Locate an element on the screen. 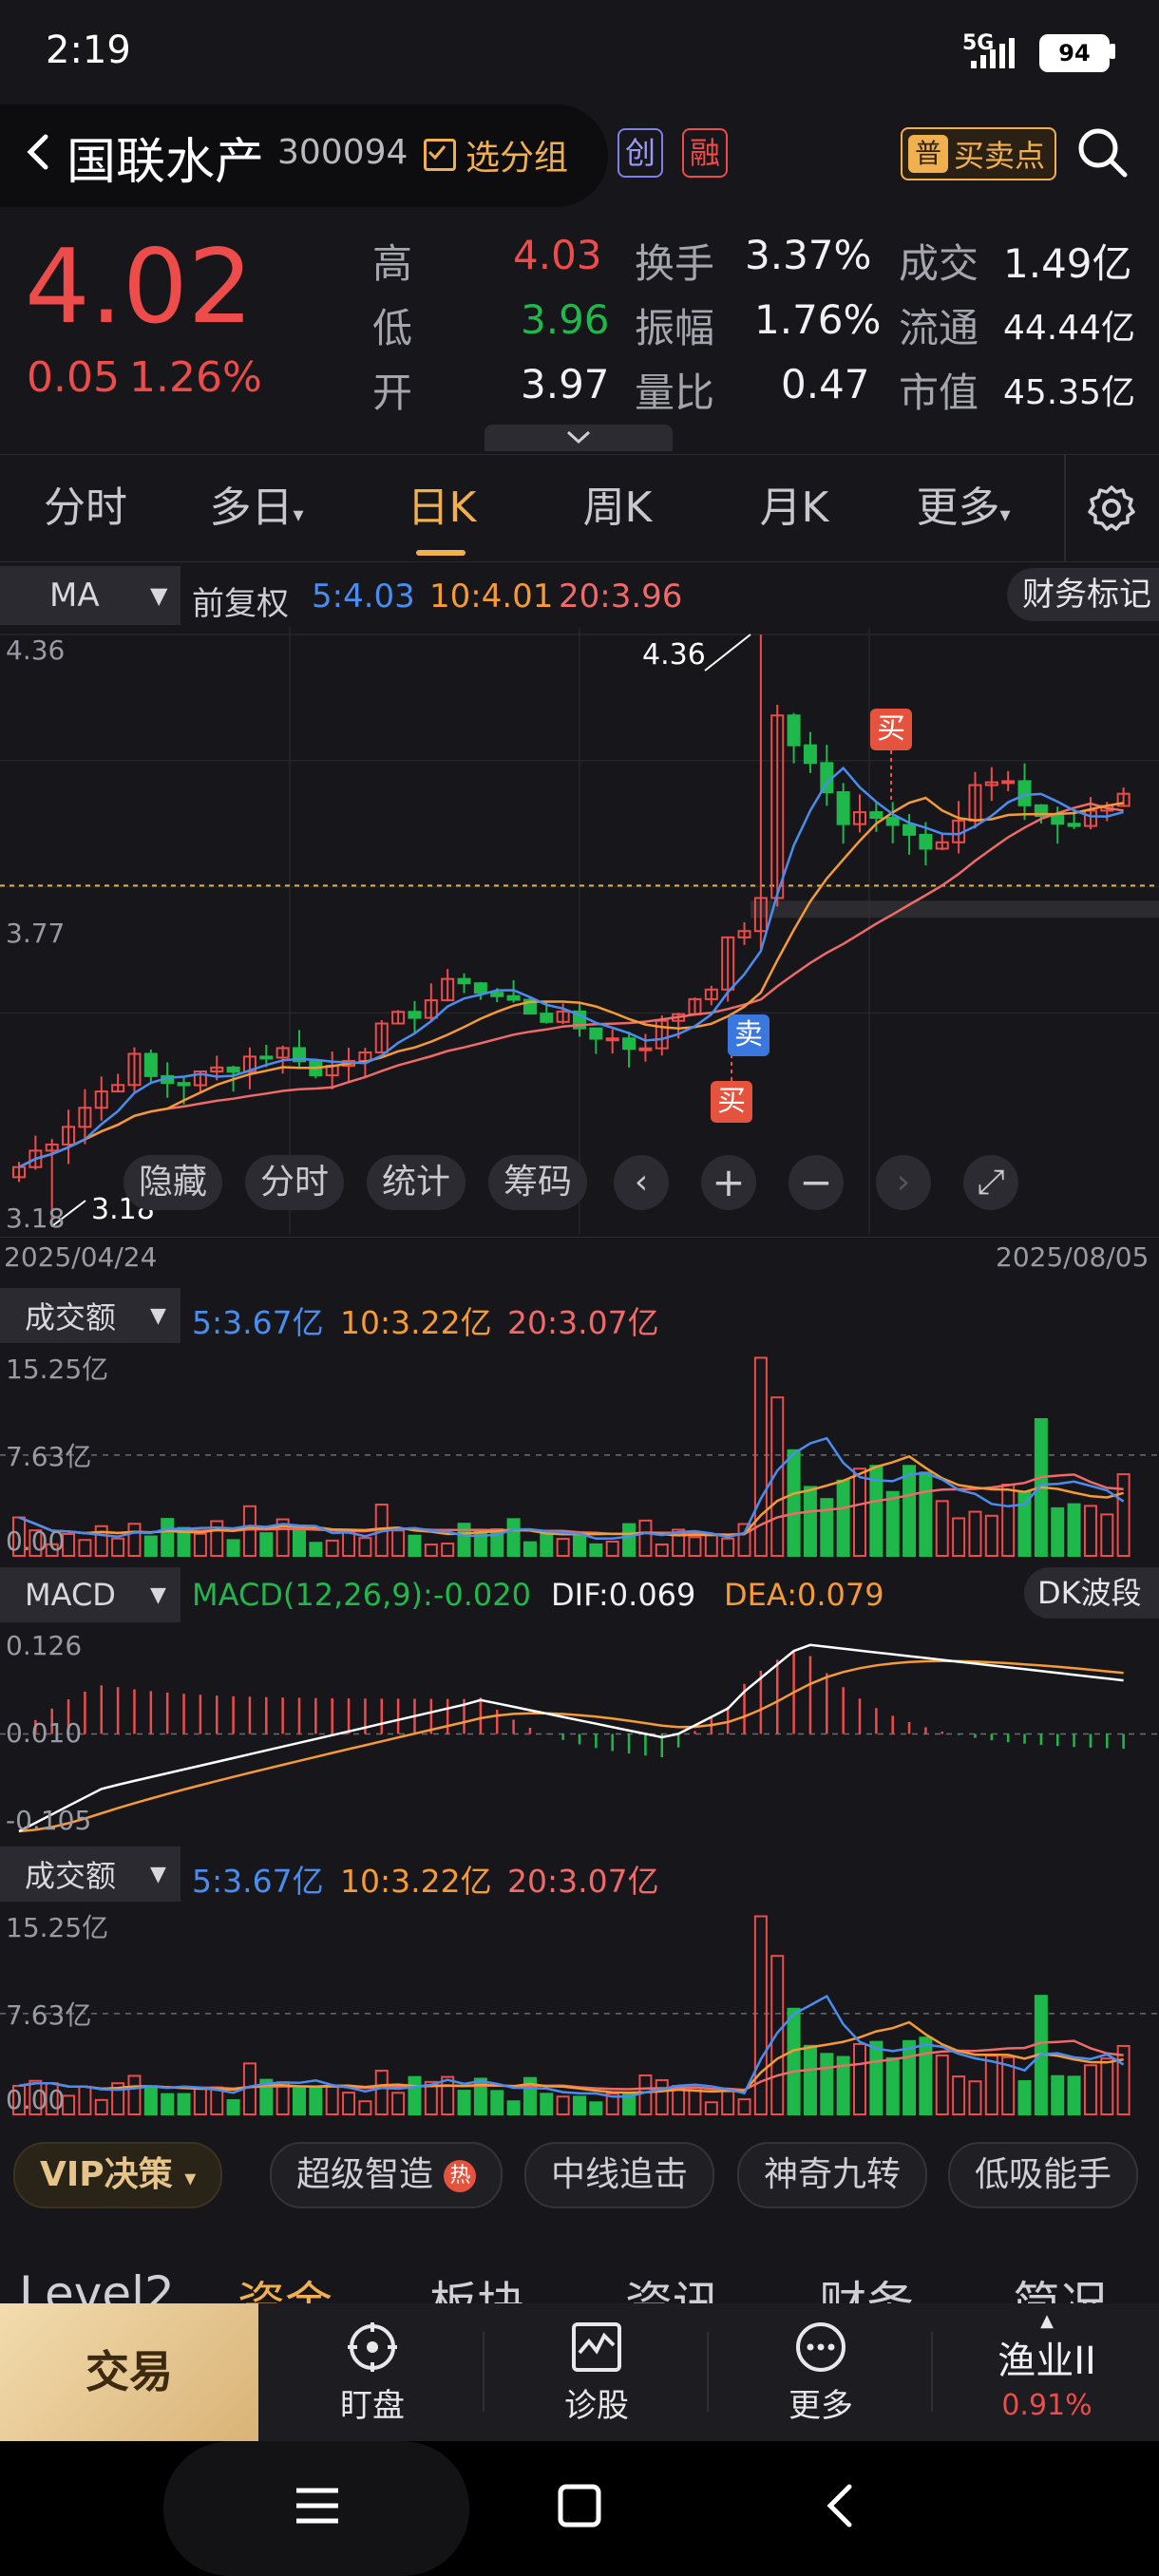  section-tab-profile: 简况 is located at coordinates (1060, 2287).